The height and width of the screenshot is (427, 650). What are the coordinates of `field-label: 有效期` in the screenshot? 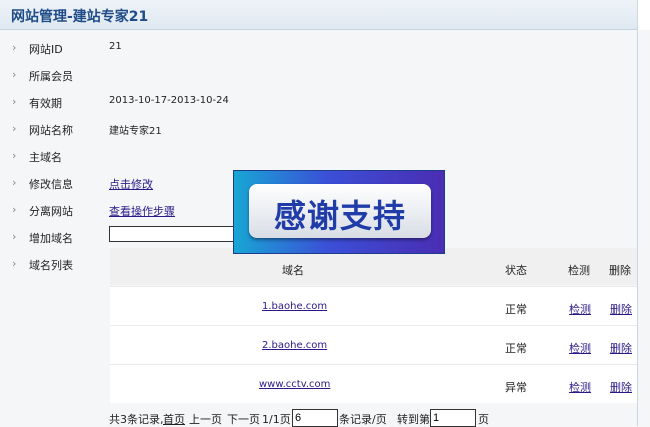 It's located at (45, 103).